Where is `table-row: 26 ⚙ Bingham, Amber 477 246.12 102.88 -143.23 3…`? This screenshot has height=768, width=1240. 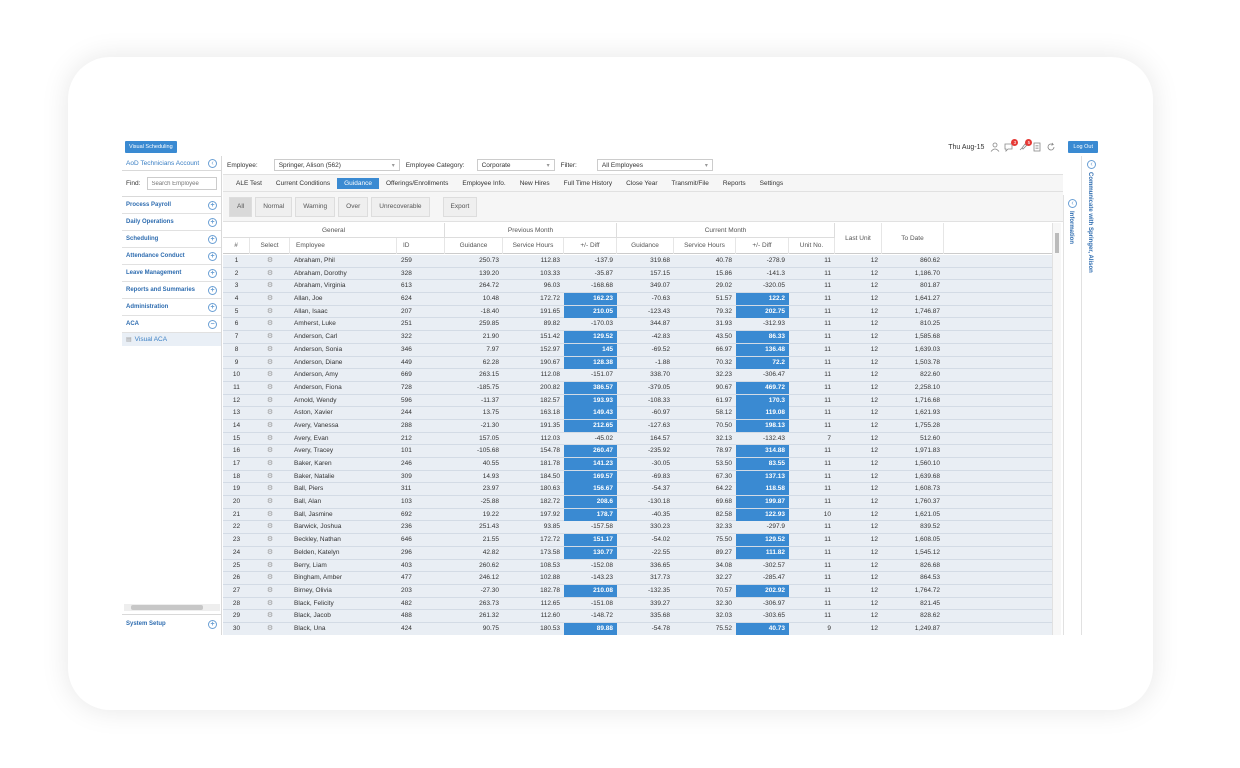
table-row: 26 ⚙ Bingham, Amber 477 246.12 102.88 -143.23 3… is located at coordinates (637, 578).